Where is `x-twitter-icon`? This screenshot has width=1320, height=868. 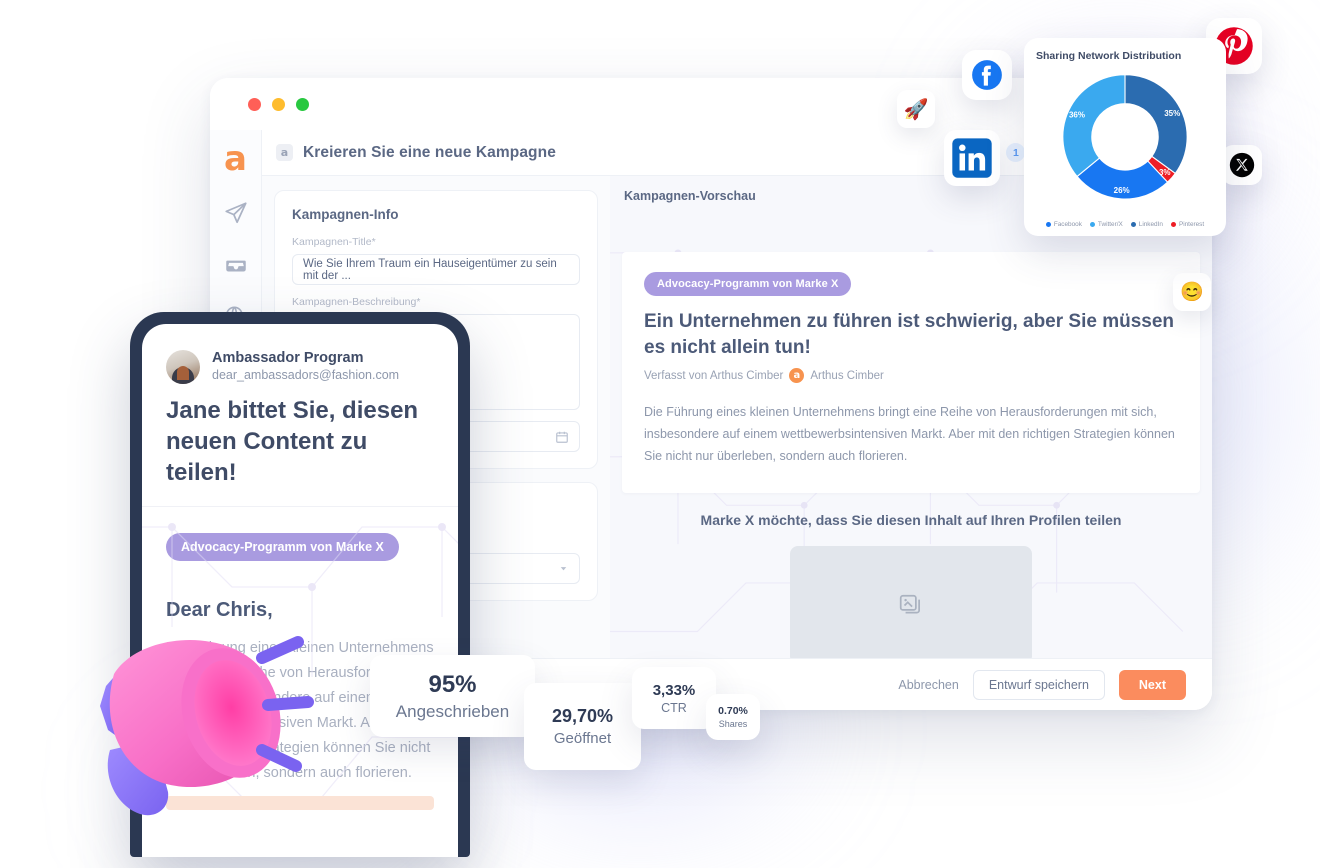
x-twitter-icon is located at coordinates (1242, 165).